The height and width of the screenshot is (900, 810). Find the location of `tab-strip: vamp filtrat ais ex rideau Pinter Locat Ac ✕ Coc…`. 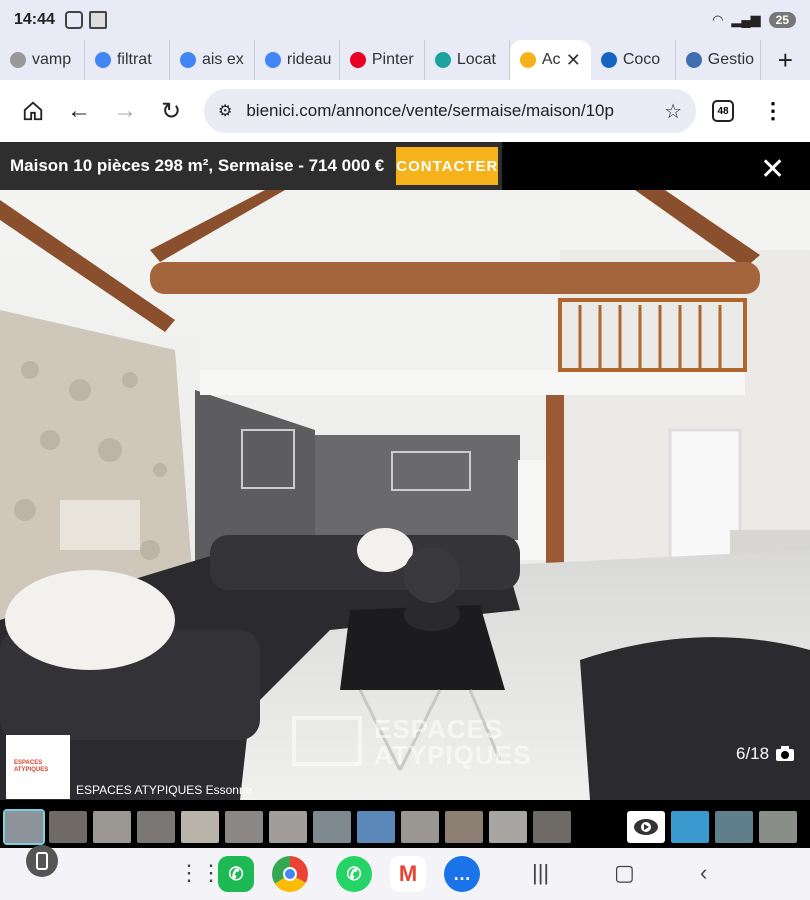

tab-strip: vamp filtrat ais ex rideau Pinter Locat Ac ✕ Coc… is located at coordinates (405, 60).